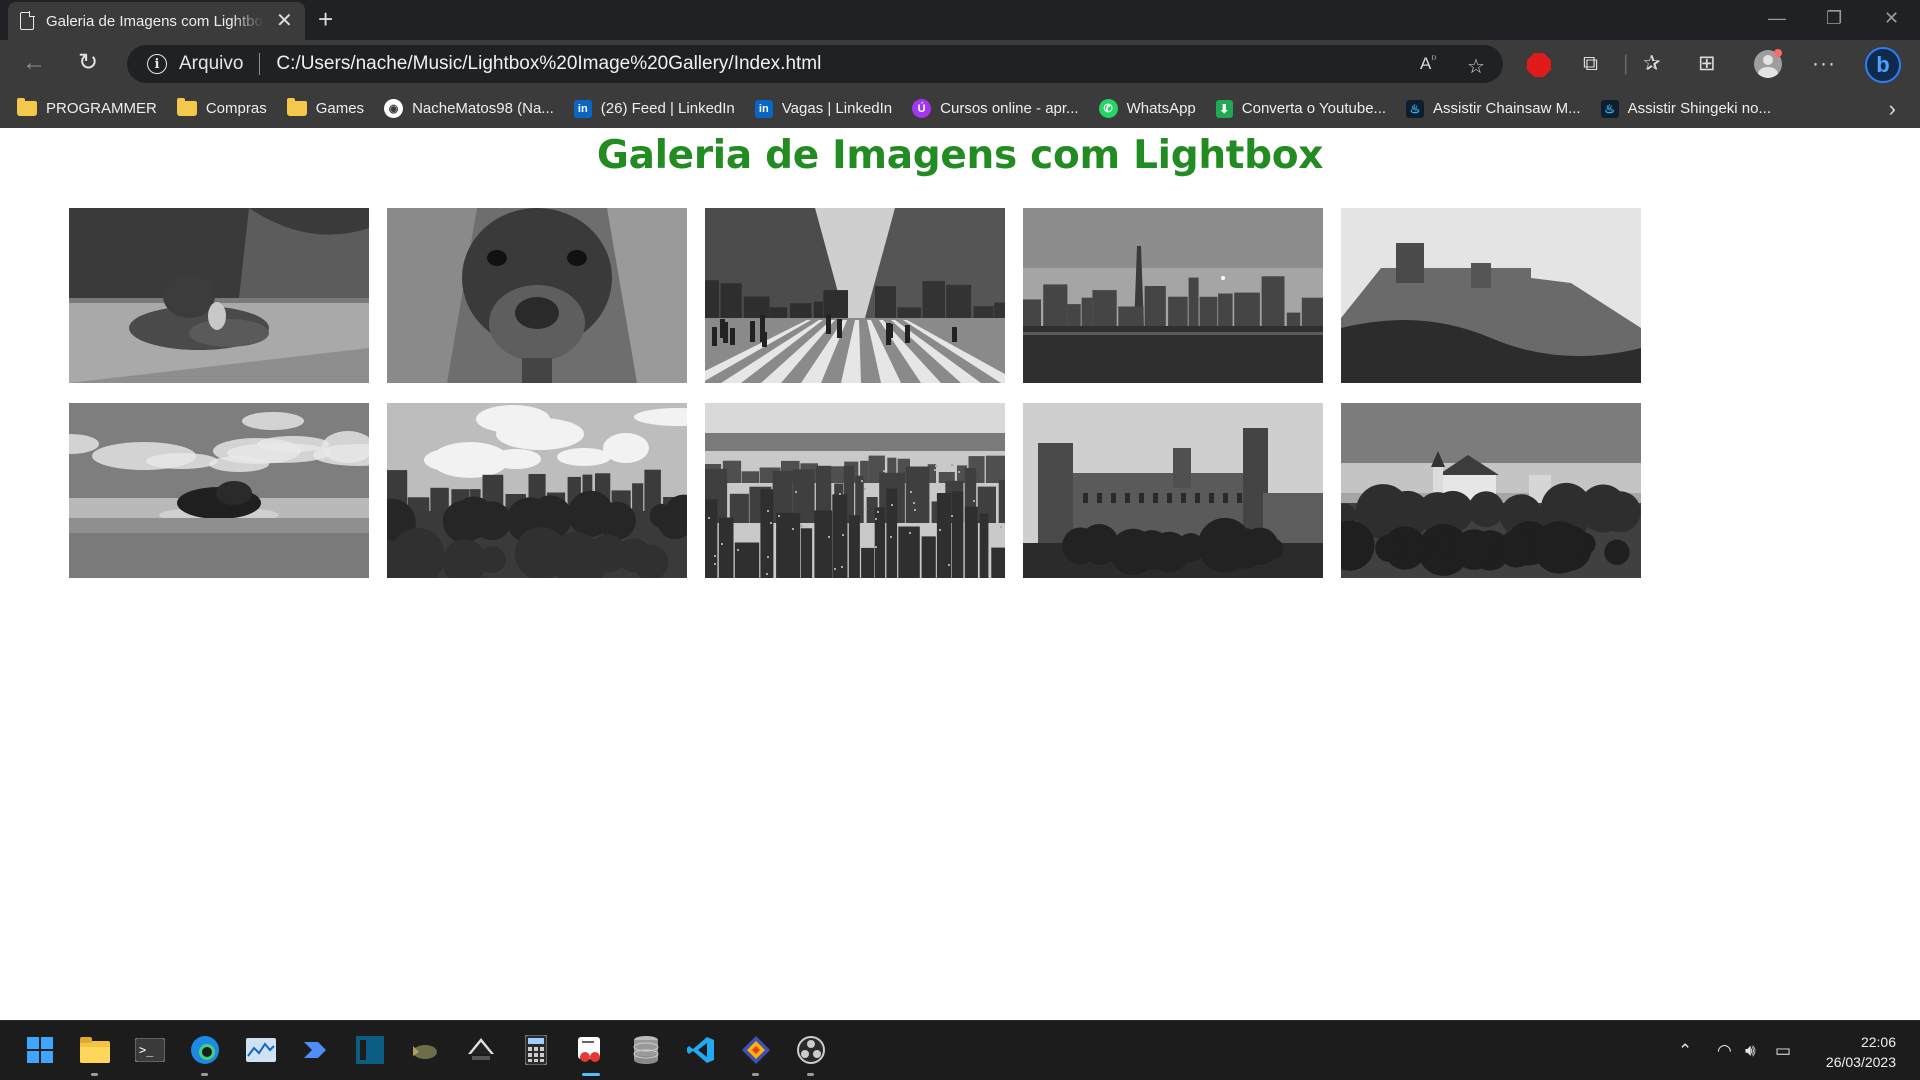  Describe the element at coordinates (34, 63) in the screenshot. I see `back-icon: ←` at that location.